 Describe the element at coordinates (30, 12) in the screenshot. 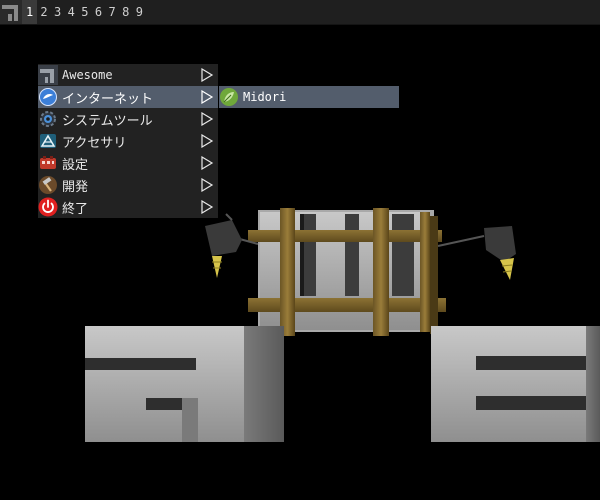

I see `tag-1: 1` at that location.